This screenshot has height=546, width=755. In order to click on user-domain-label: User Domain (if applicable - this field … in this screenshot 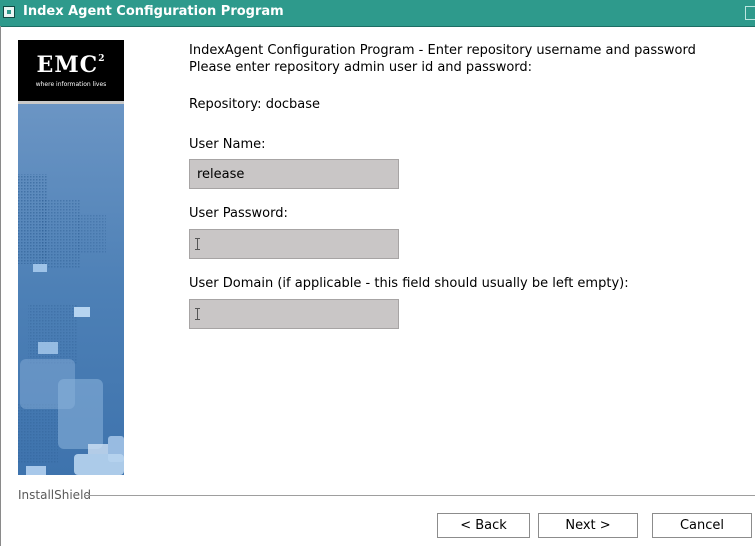, I will do `click(409, 283)`.